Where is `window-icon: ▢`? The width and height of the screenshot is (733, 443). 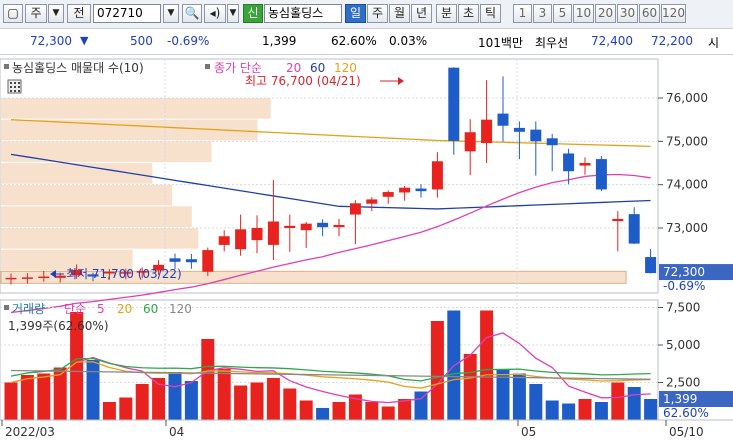 window-icon: ▢ is located at coordinates (13, 13).